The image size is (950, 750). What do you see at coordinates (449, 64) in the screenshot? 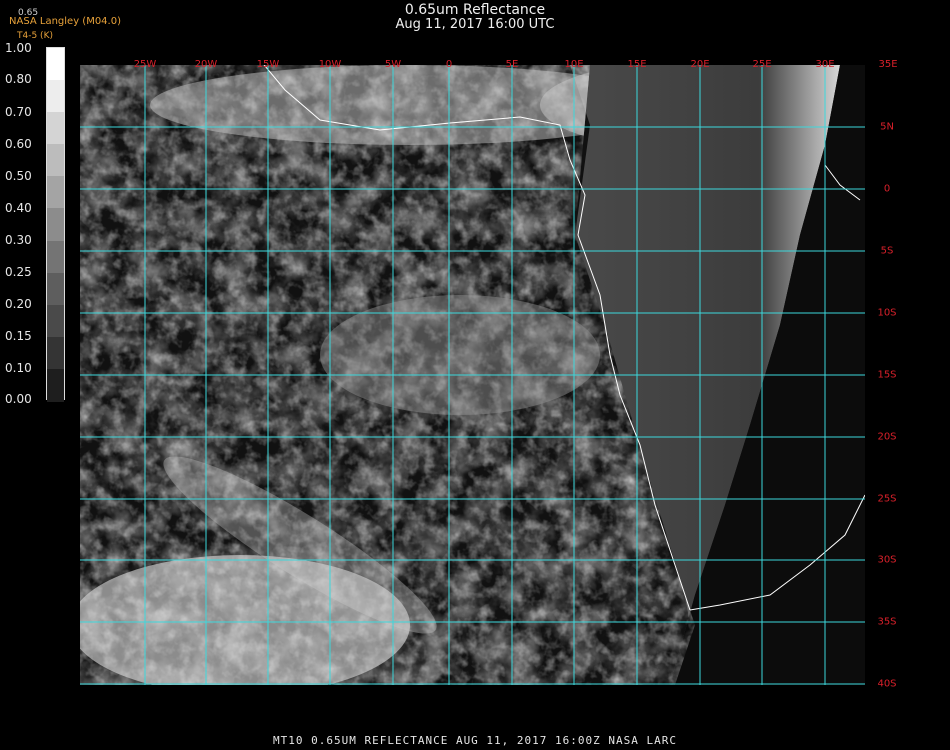
I see `longitude-label: 0` at bounding box center [449, 64].